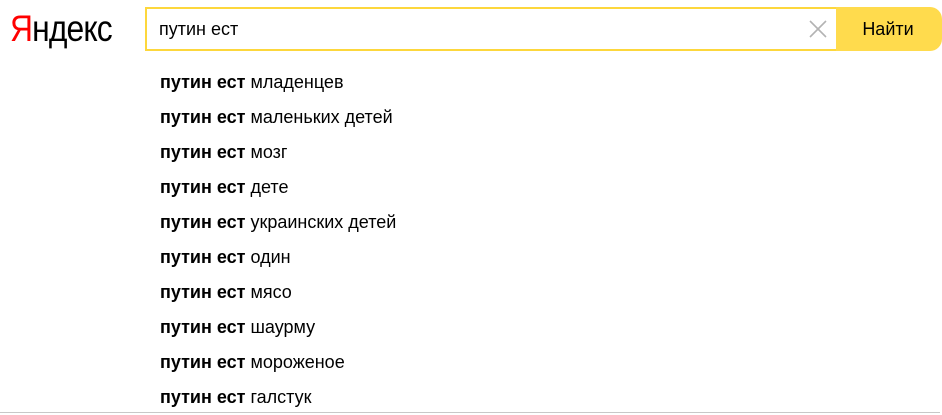 The width and height of the screenshot is (942, 415). I want to click on suggest-item: путин ест мозг, so click(278, 152).